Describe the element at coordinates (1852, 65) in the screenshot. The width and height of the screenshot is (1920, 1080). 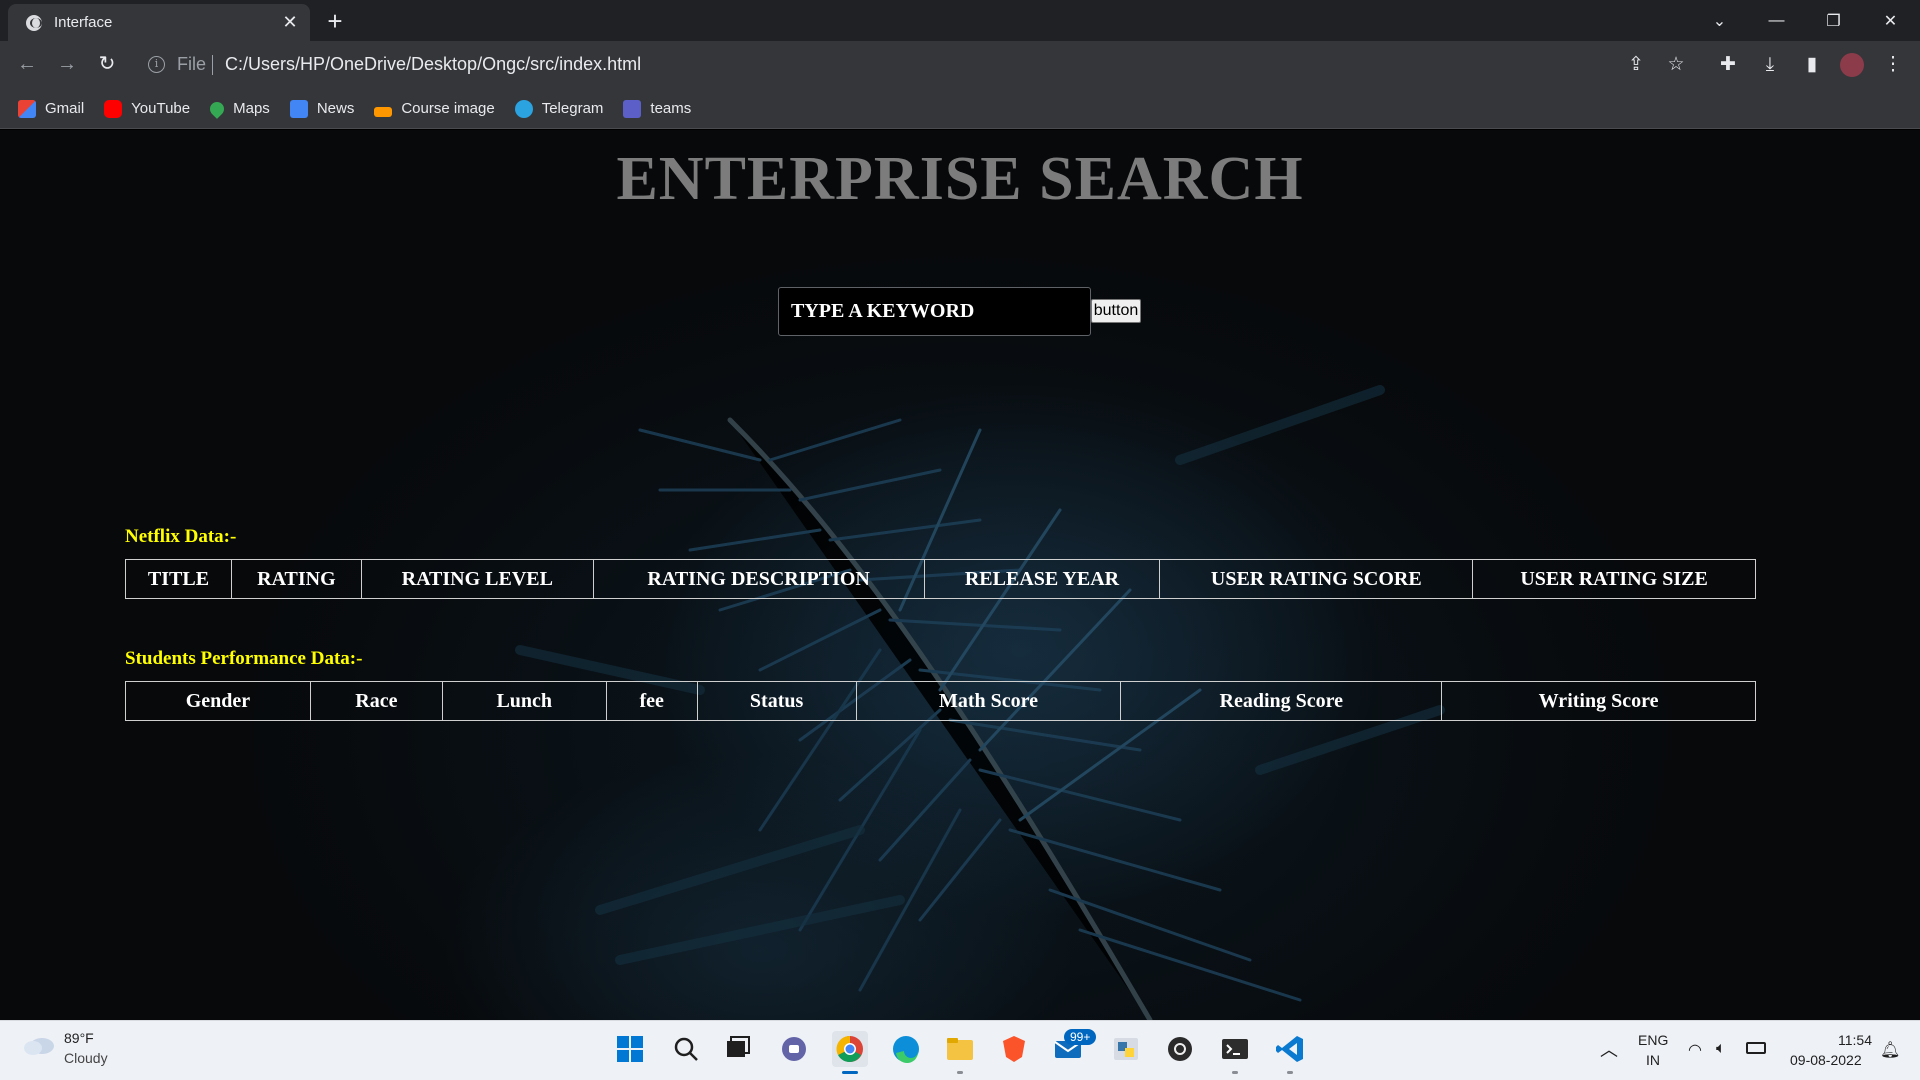
I see `profile-avatar` at that location.